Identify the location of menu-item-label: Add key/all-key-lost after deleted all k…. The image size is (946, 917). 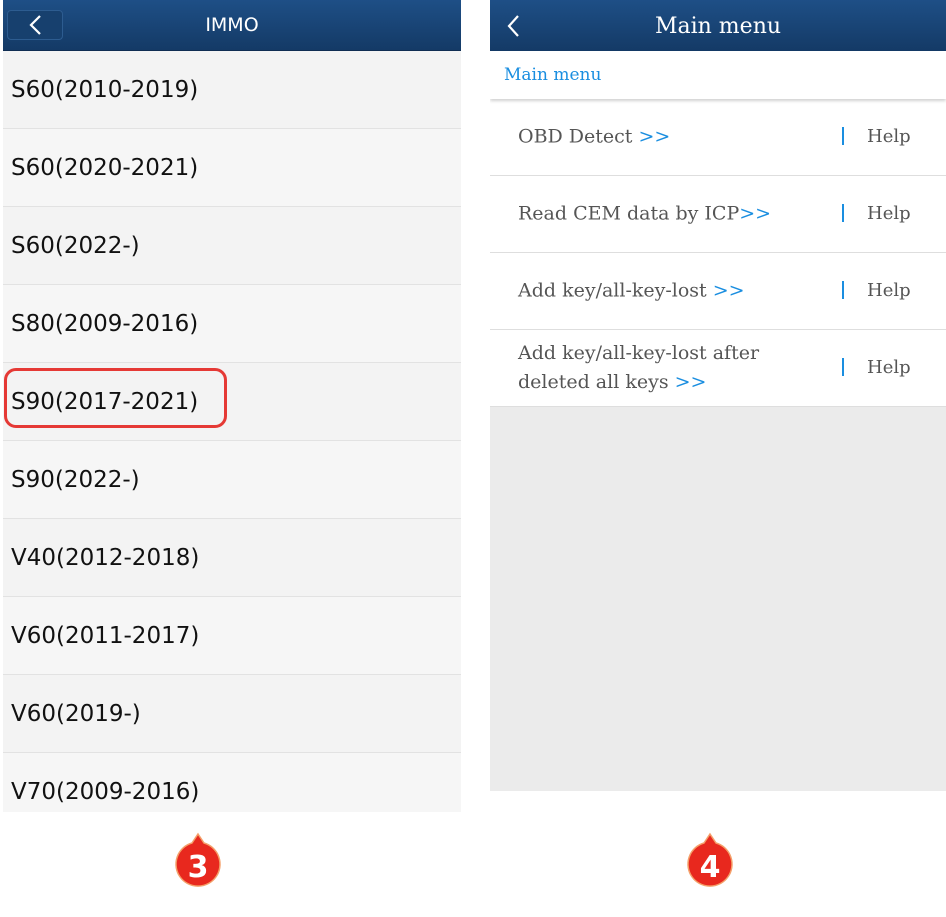
(670, 368).